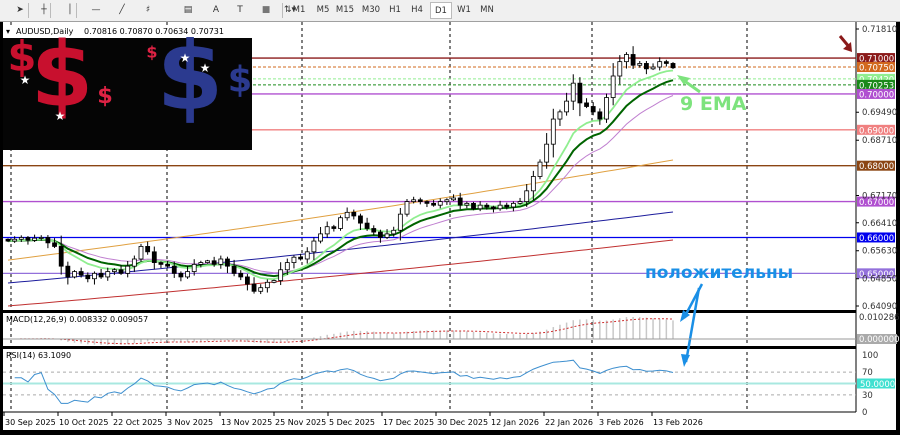  What do you see at coordinates (713, 104) in the screenshot?
I see `ema-annotation: 9 EMA` at bounding box center [713, 104].